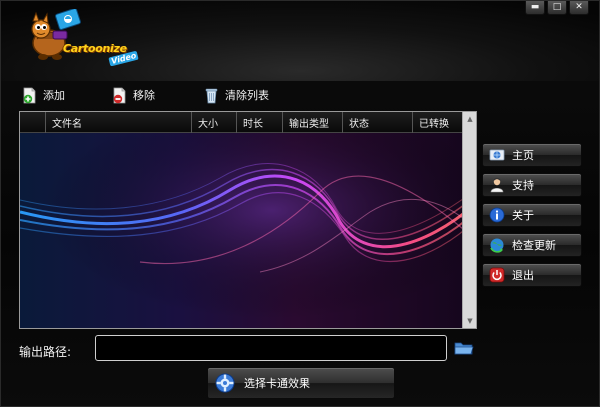  I want to click on maximize-button: □, so click(557, 8).